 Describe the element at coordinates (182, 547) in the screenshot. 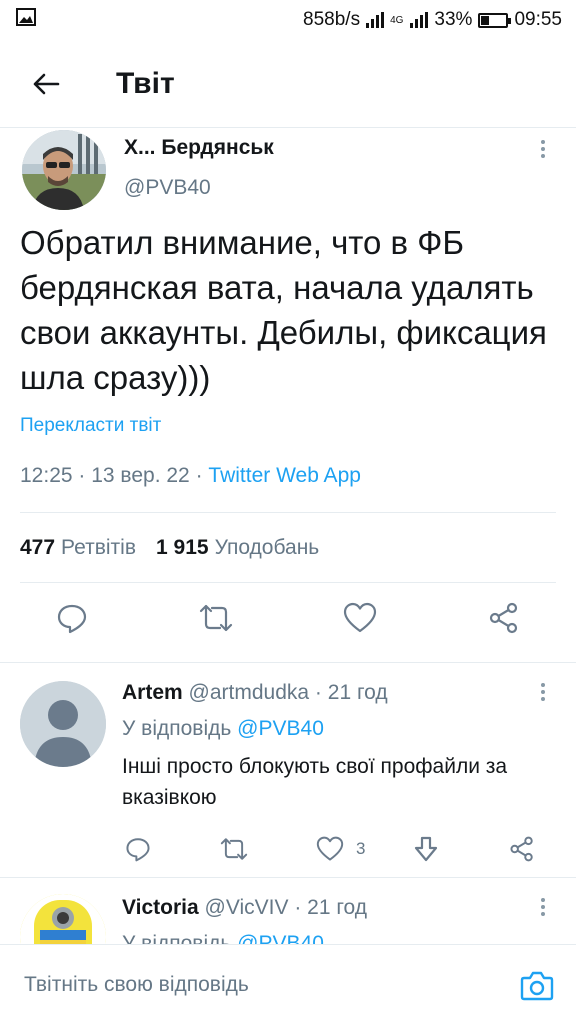

I see `likes-count: 1 915` at that location.